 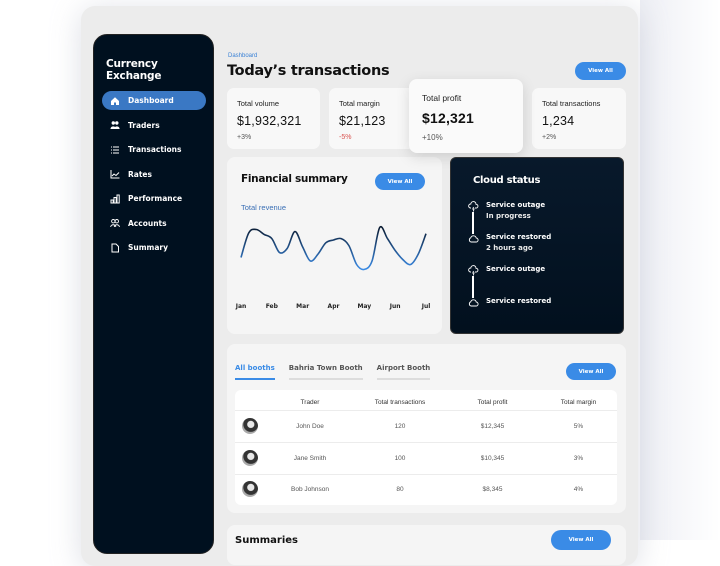 I want to click on list-icon, so click(x=115, y=150).